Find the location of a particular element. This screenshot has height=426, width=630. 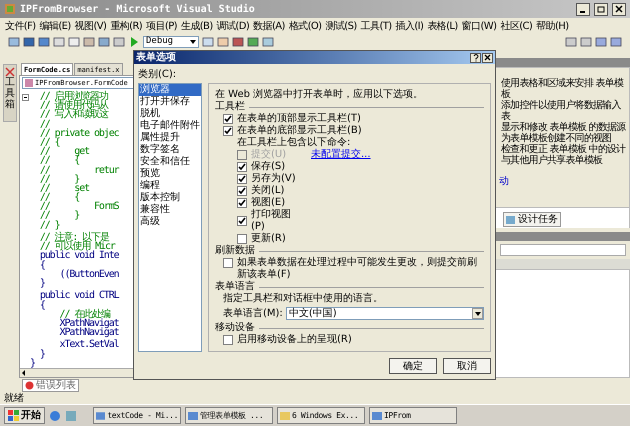

menu-item: 表格(L) is located at coordinates (442, 26).